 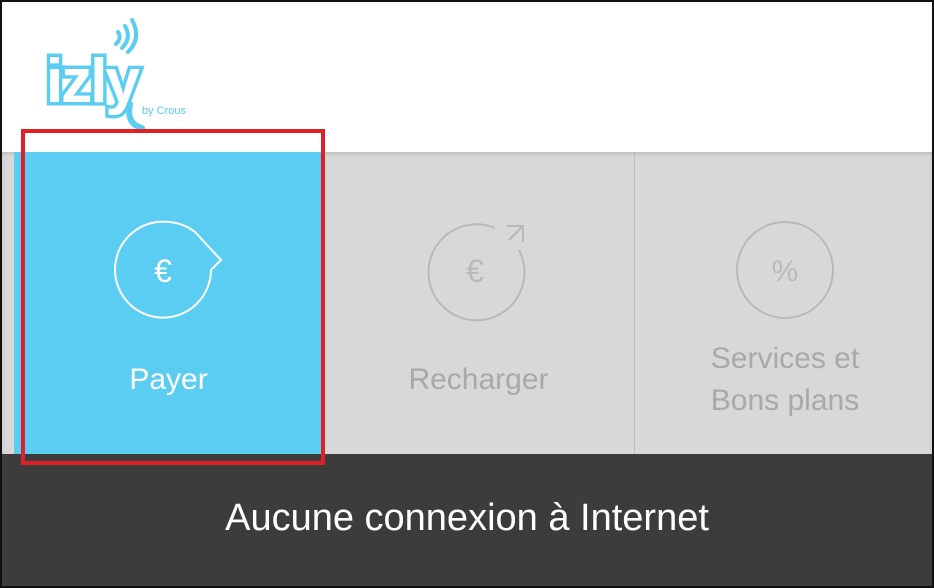 I want to click on no-connection-message: Aucune connexion à Internet, so click(x=467, y=518).